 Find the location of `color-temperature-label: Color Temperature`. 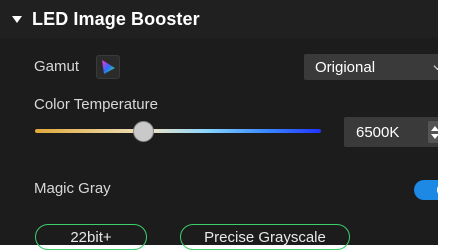

color-temperature-label: Color Temperature is located at coordinates (96, 104).